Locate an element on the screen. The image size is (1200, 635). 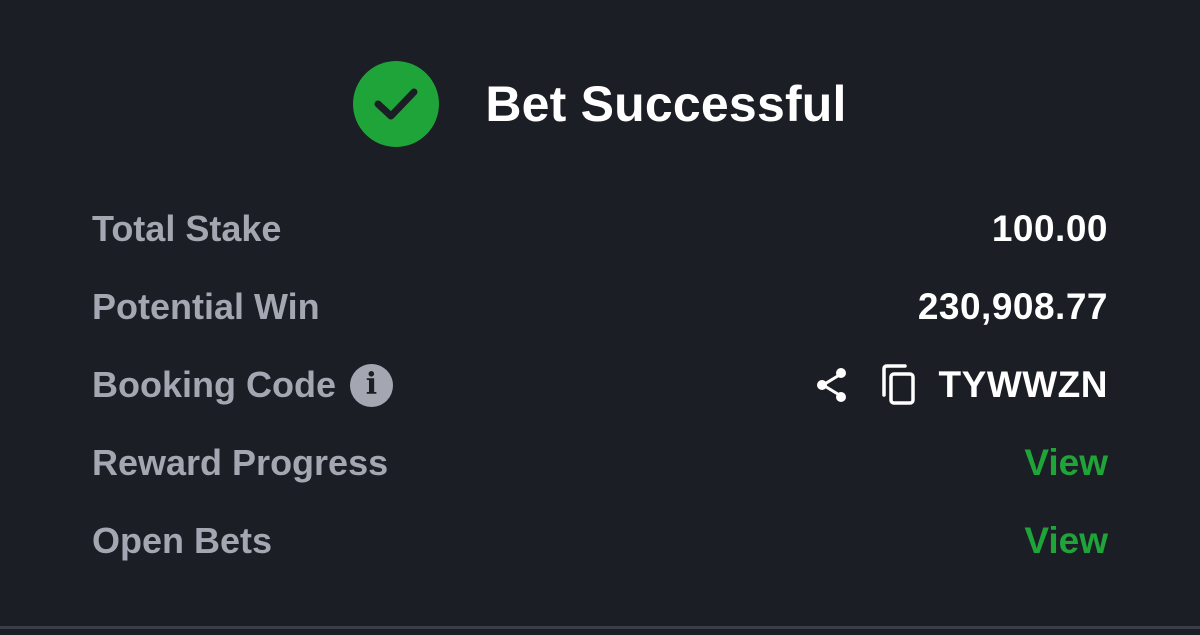
booking-code-label: Booking Code is located at coordinates (214, 384).